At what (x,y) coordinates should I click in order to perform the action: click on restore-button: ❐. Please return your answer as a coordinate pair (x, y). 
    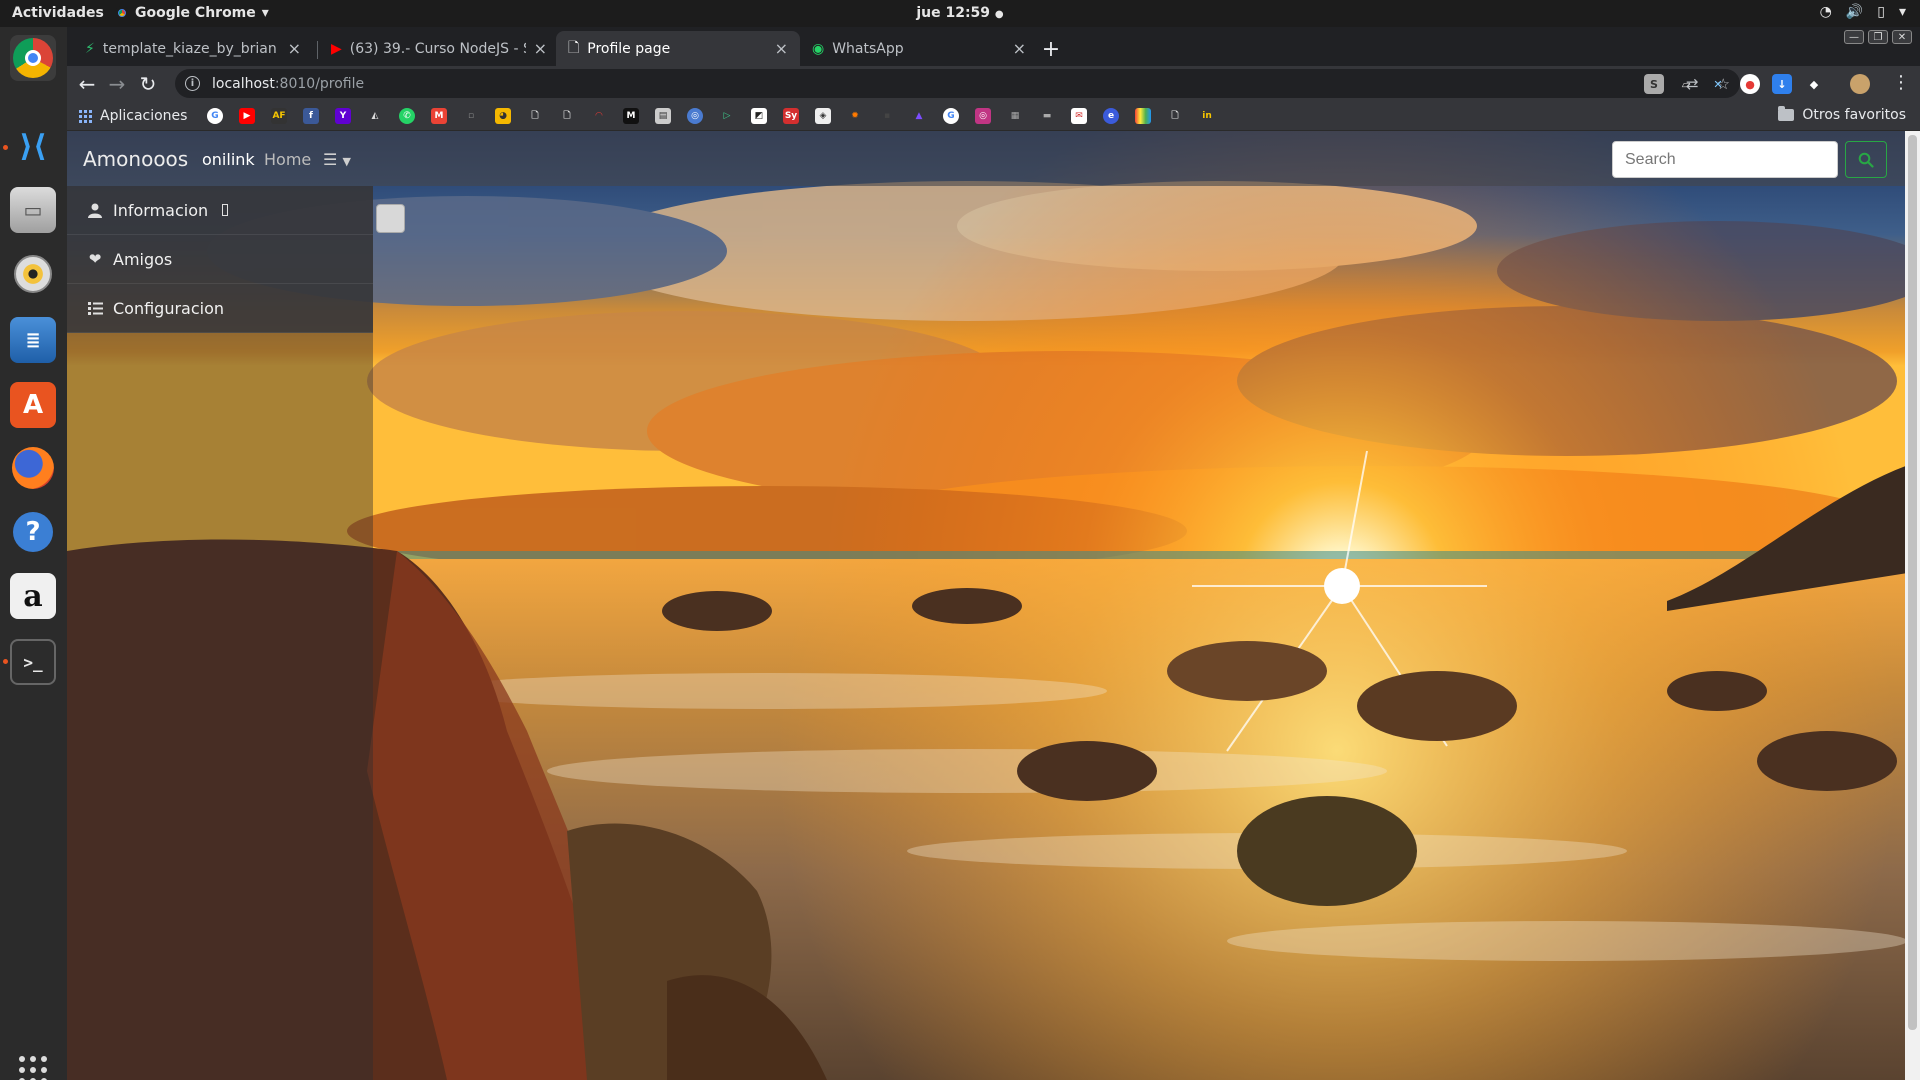
    Looking at the image, I should click on (1878, 37).